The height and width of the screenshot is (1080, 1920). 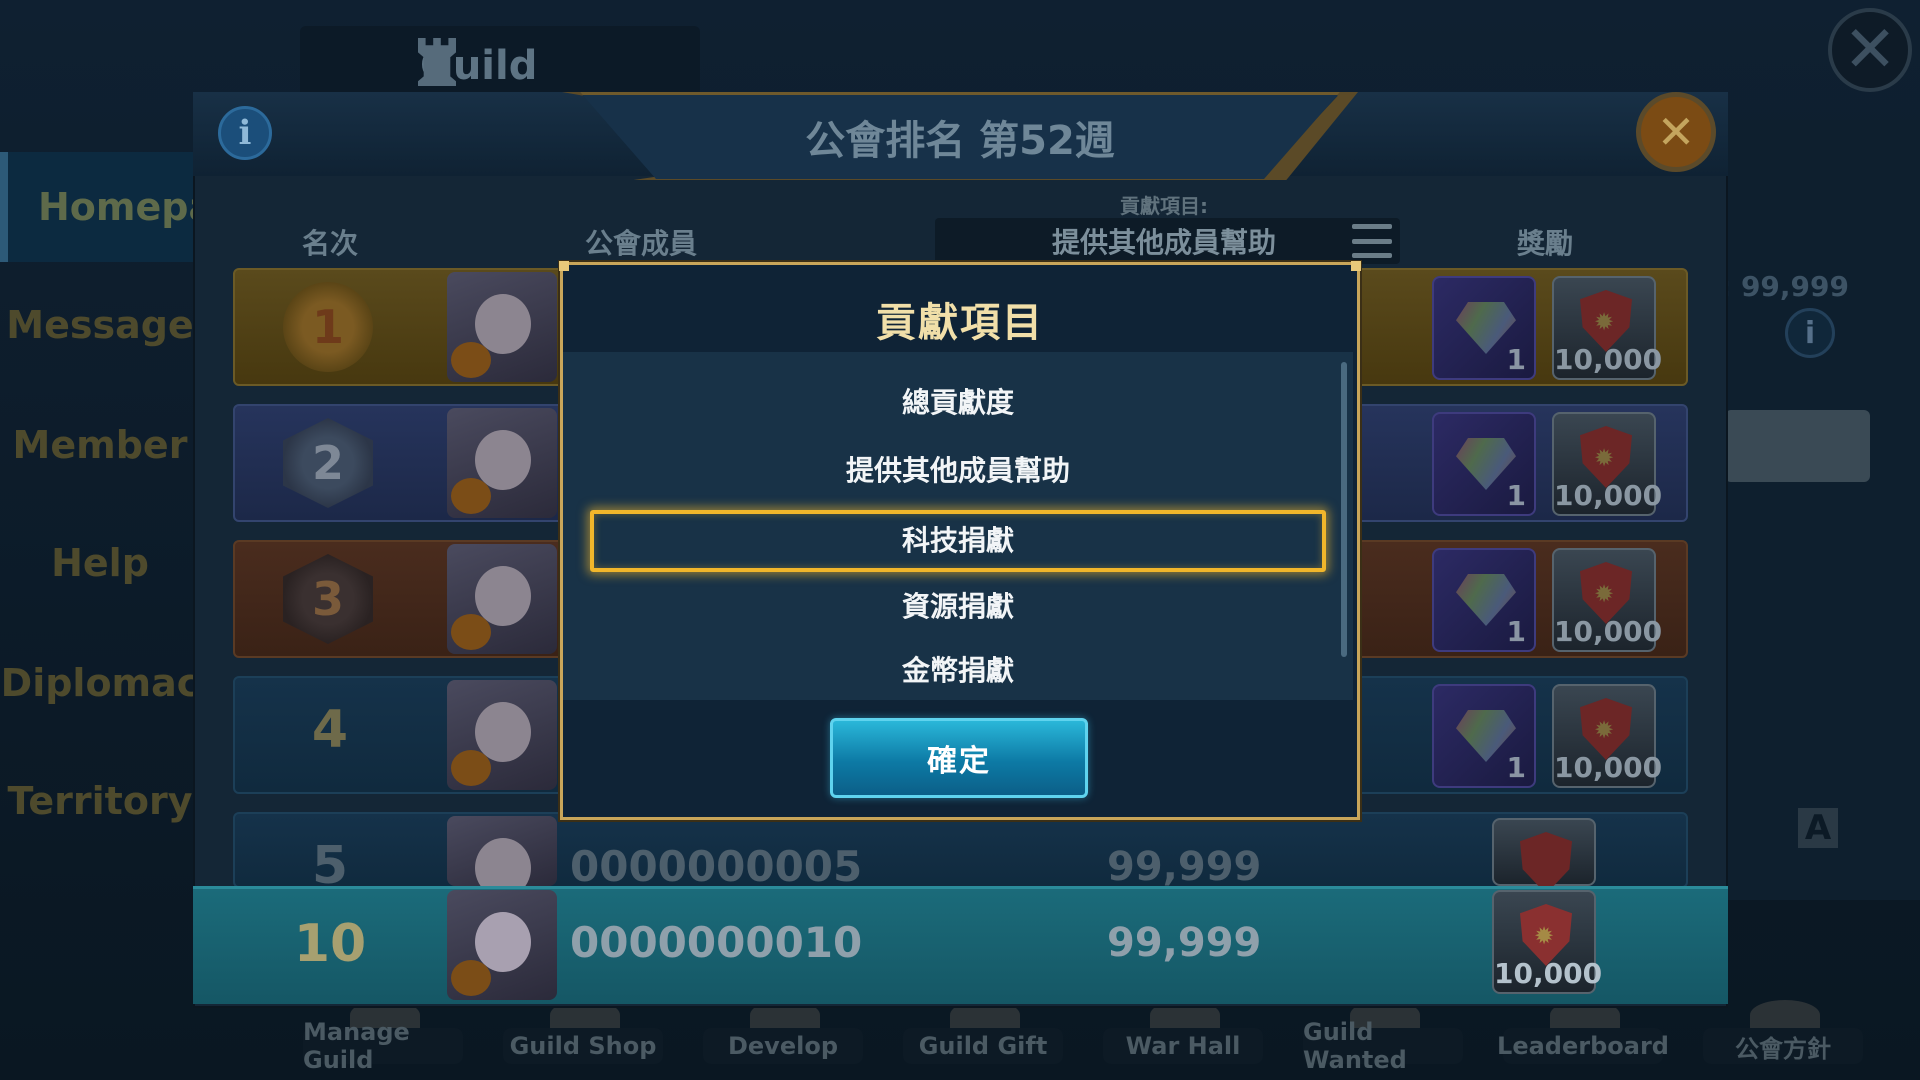 I want to click on side-menu-label: Help, so click(x=100, y=563).